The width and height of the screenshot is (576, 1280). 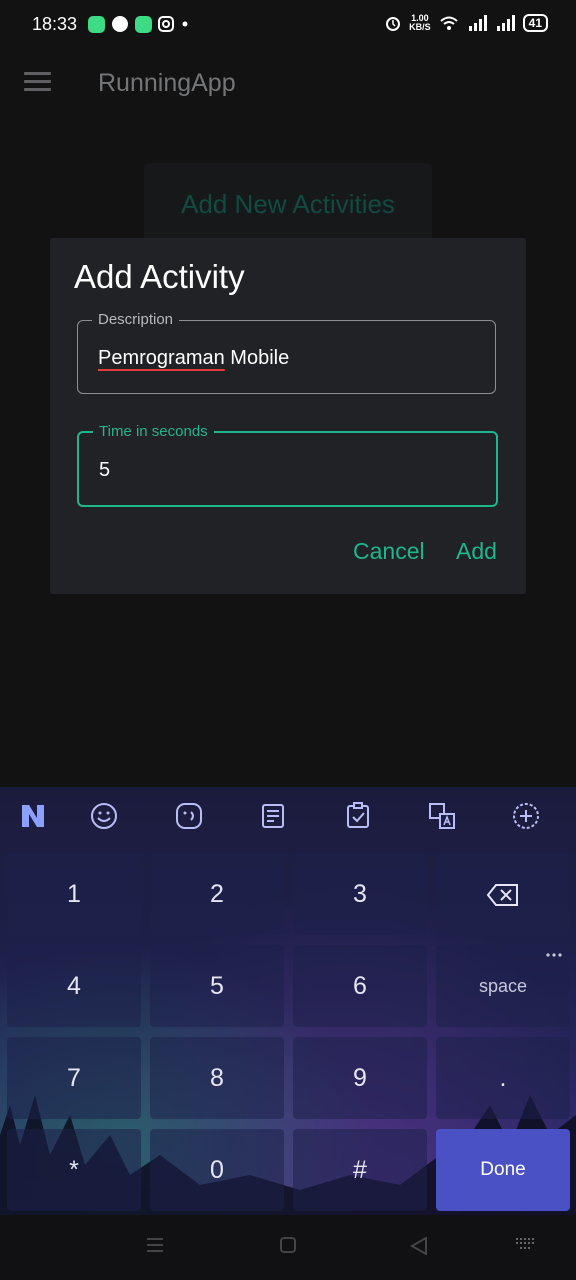 What do you see at coordinates (161, 358) in the screenshot?
I see `misspelled-word: Pemrograman` at bounding box center [161, 358].